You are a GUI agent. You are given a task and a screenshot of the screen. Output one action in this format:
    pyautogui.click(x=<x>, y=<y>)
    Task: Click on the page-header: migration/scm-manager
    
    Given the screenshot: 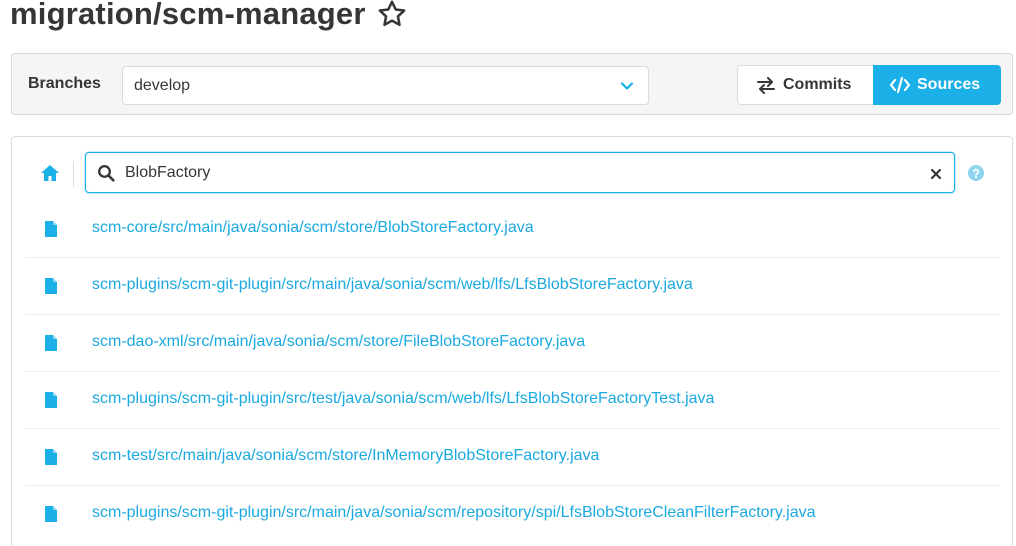 What is the action you would take?
    pyautogui.click(x=209, y=17)
    